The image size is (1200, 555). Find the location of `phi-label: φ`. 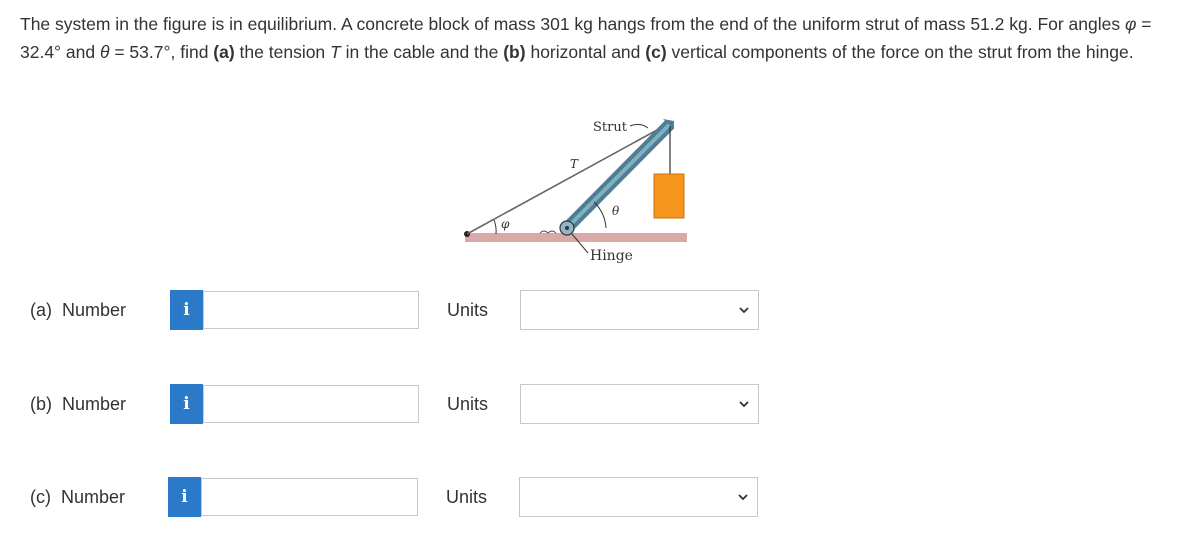

phi-label: φ is located at coordinates (505, 224).